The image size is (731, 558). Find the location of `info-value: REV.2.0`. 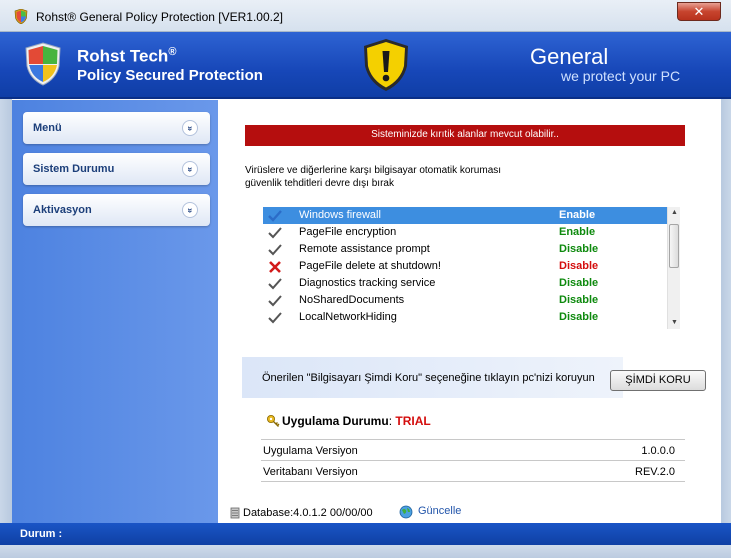

info-value: REV.2.0 is located at coordinates (655, 472).